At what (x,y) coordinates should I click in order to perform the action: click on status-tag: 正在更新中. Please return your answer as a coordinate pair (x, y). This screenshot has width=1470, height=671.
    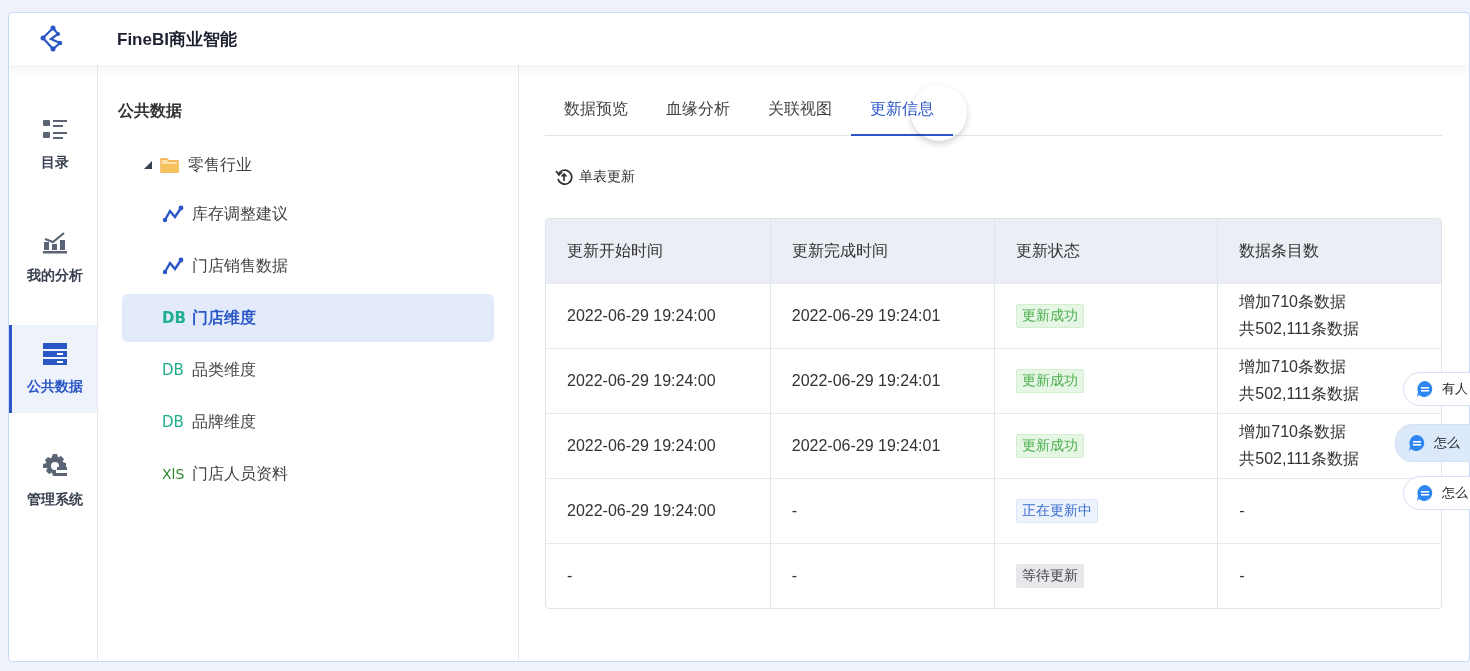
    Looking at the image, I should click on (1056, 511).